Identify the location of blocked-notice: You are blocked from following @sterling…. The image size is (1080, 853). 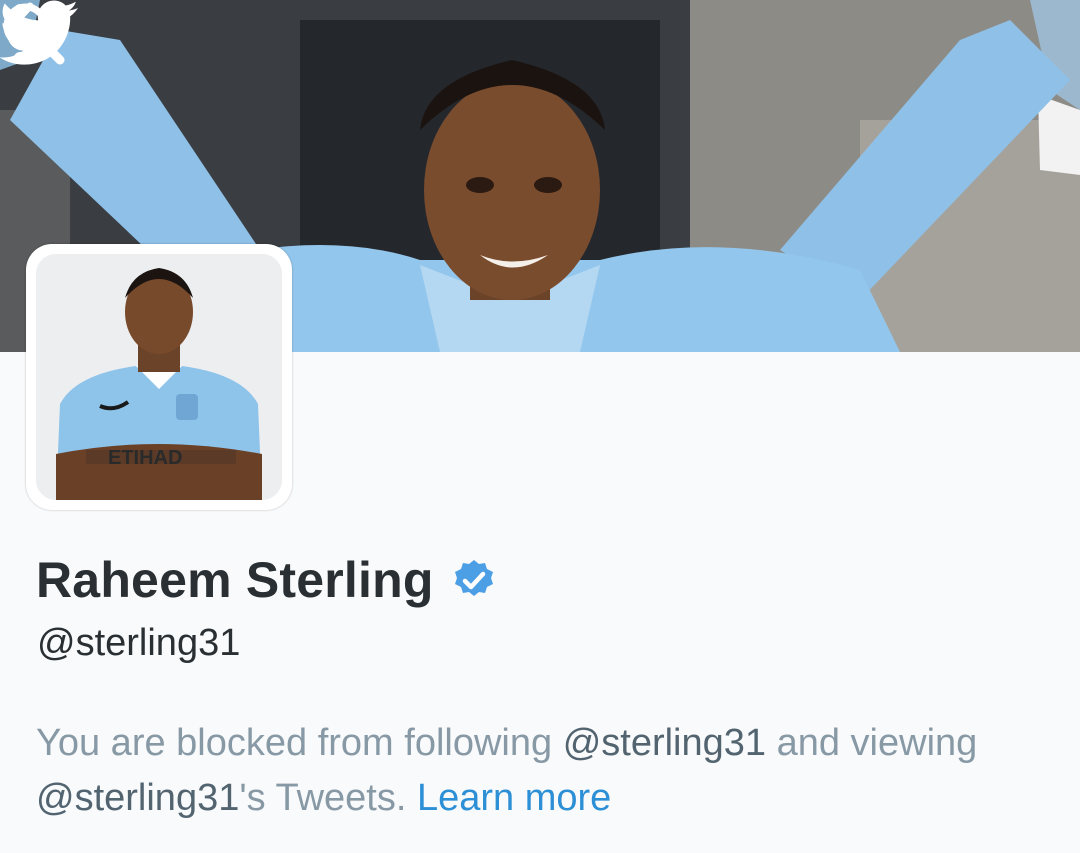
(541, 771).